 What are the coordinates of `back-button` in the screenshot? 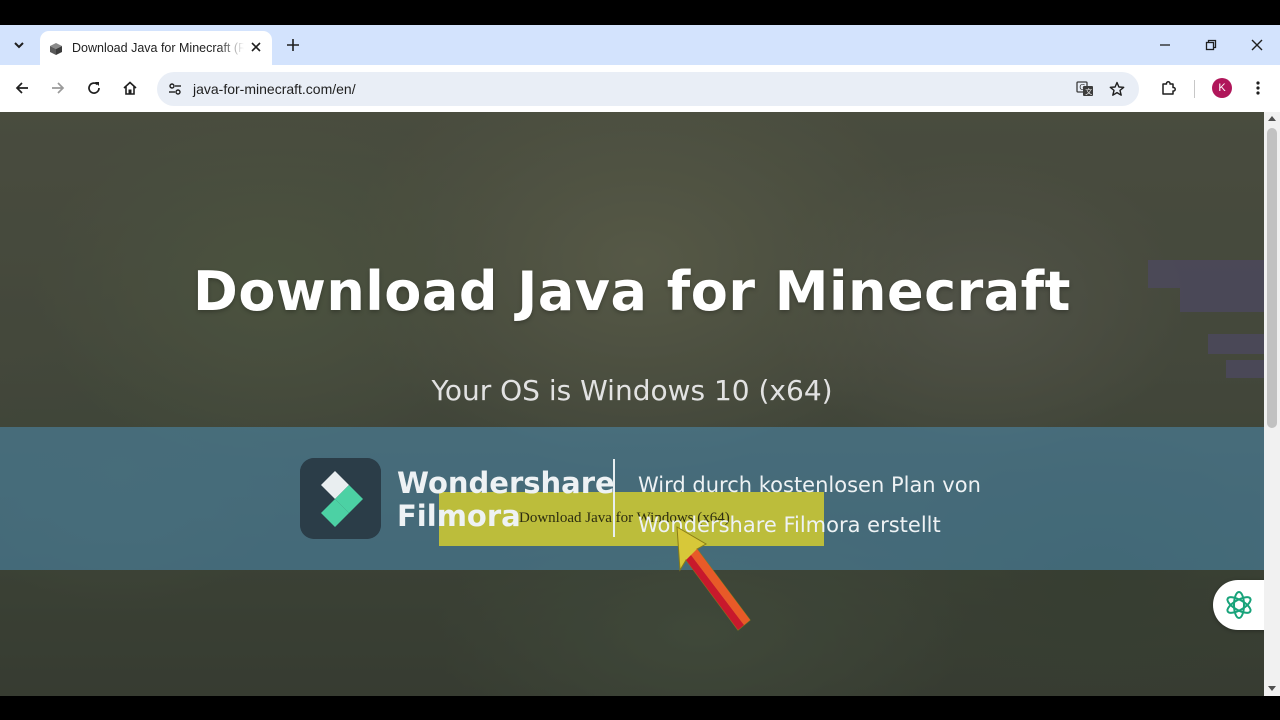 It's located at (22, 88).